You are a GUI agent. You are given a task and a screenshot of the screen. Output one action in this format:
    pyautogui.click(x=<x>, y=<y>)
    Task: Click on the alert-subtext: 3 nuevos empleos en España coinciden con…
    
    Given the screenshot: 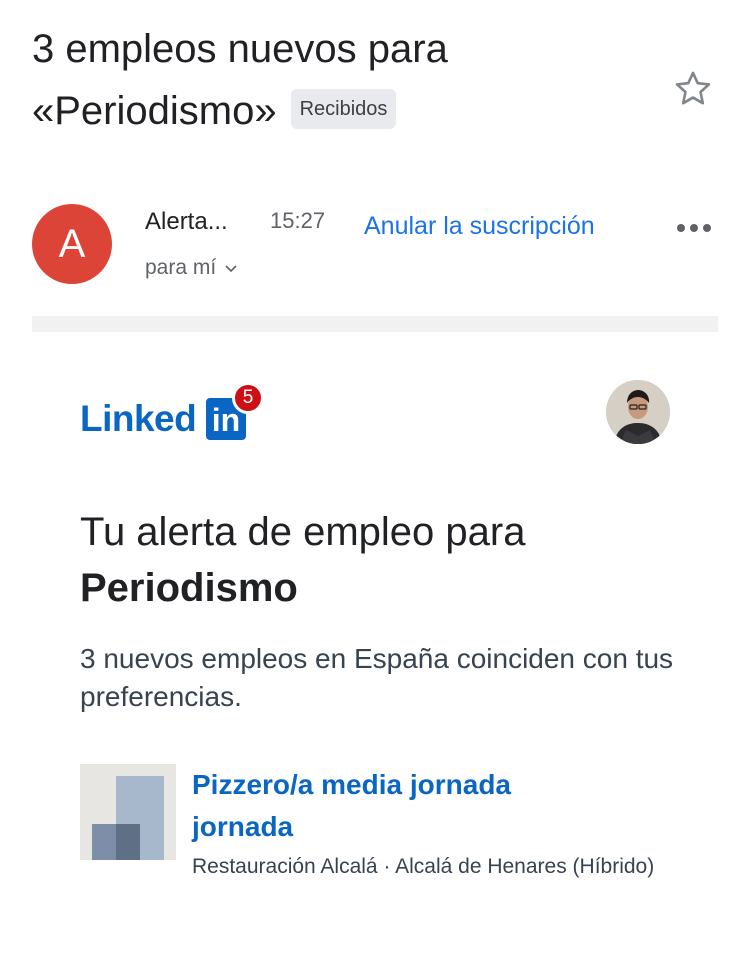 What is the action you would take?
    pyautogui.click(x=377, y=677)
    